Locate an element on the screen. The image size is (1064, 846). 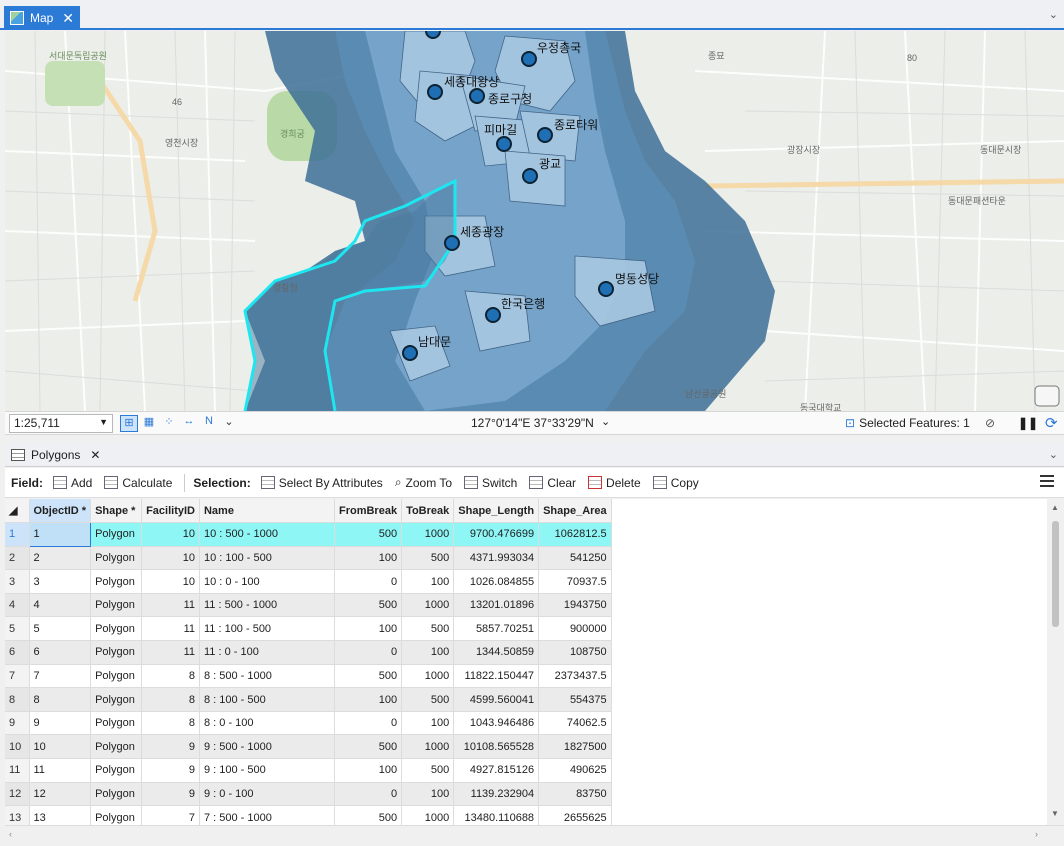
map-tab: Map ✕ is located at coordinates (42, 18).